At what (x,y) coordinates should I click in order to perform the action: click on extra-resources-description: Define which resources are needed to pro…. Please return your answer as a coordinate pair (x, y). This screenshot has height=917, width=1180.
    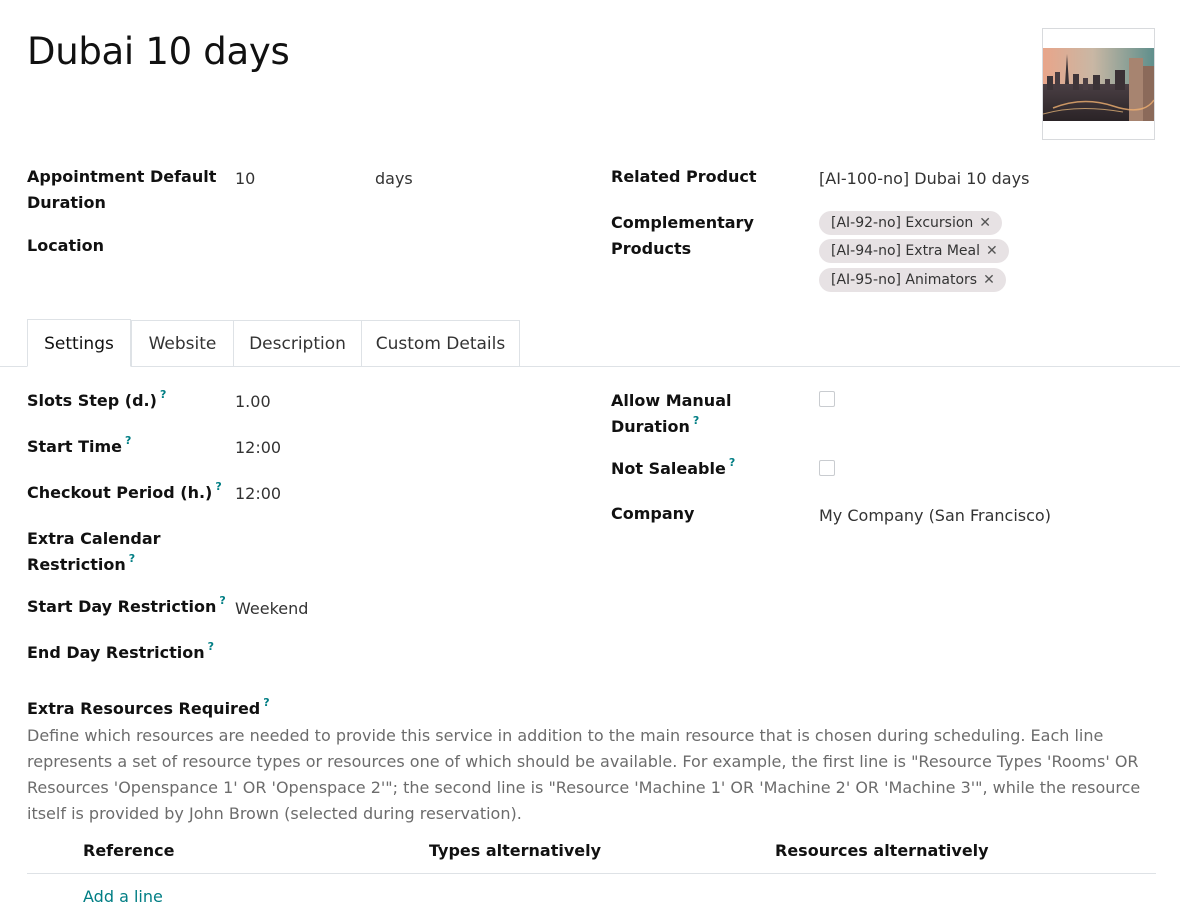
    Looking at the image, I should click on (584, 774).